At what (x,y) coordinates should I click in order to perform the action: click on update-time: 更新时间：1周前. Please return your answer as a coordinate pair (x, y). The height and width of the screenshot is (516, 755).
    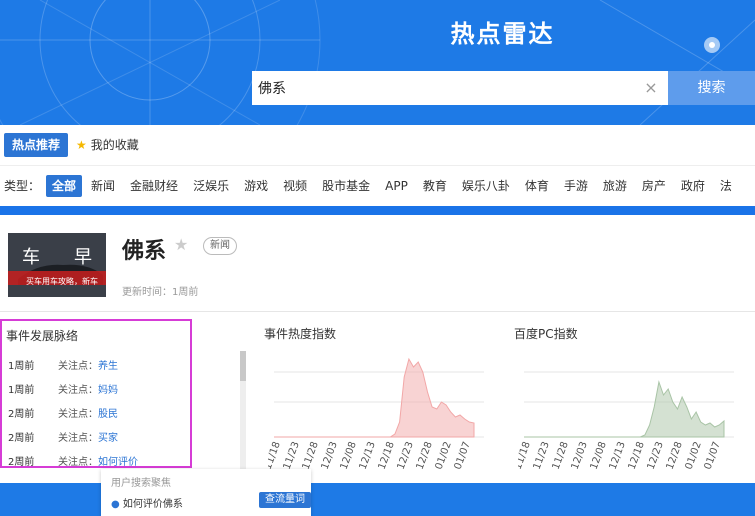
    Looking at the image, I should click on (160, 292).